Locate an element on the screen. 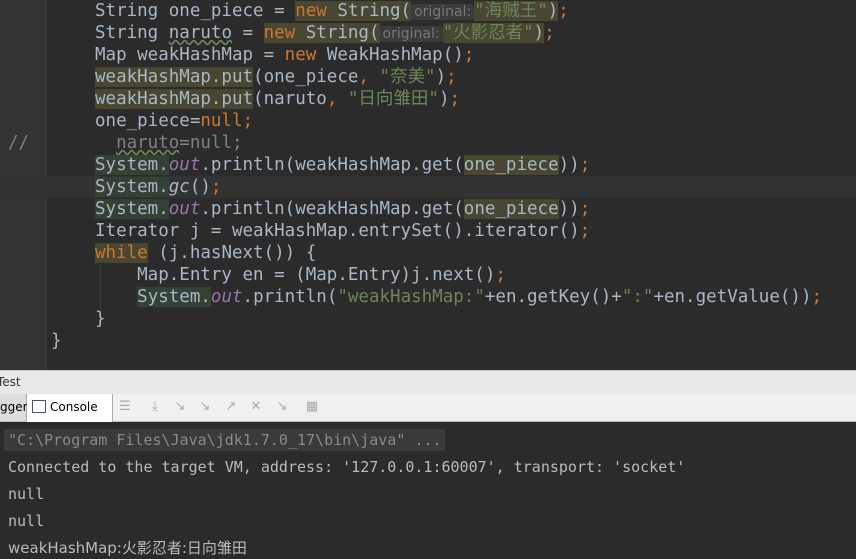 This screenshot has width=856, height=559. code-text: weakHashMap.put(one_piece, "奈美"); is located at coordinates (276, 77).